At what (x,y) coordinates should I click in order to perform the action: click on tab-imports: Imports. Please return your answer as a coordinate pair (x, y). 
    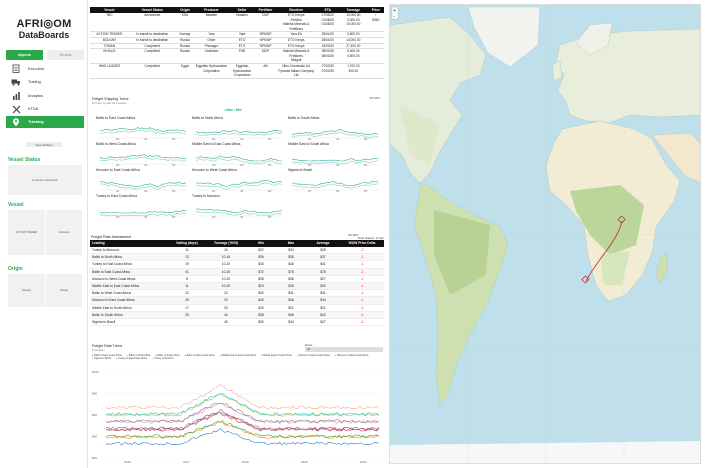
    Looking at the image, I should click on (24, 55).